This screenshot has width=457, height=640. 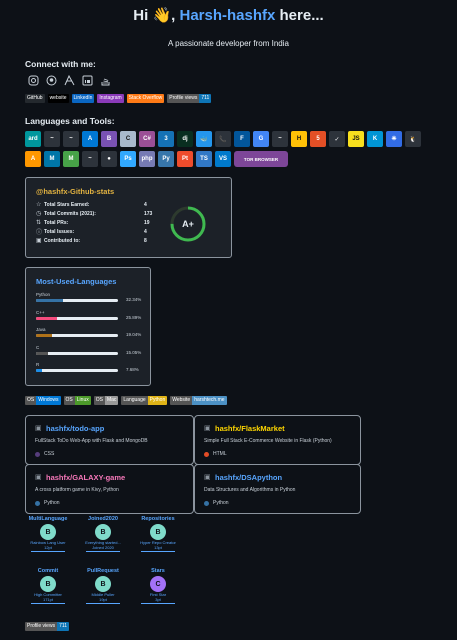 What do you see at coordinates (158, 584) in the screenshot?
I see `trophy-cup-icon: C` at bounding box center [158, 584].